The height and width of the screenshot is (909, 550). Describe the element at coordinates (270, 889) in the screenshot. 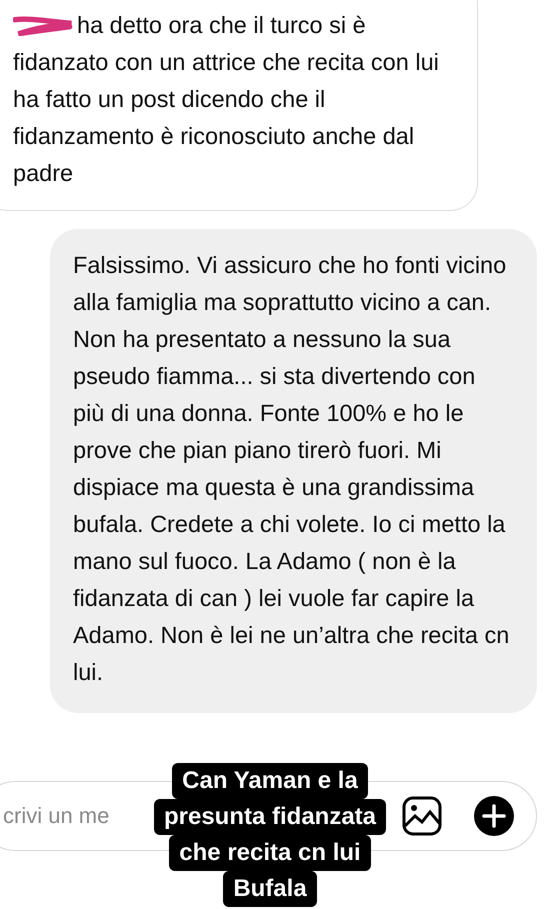

I see `caption-text: Bufala` at that location.